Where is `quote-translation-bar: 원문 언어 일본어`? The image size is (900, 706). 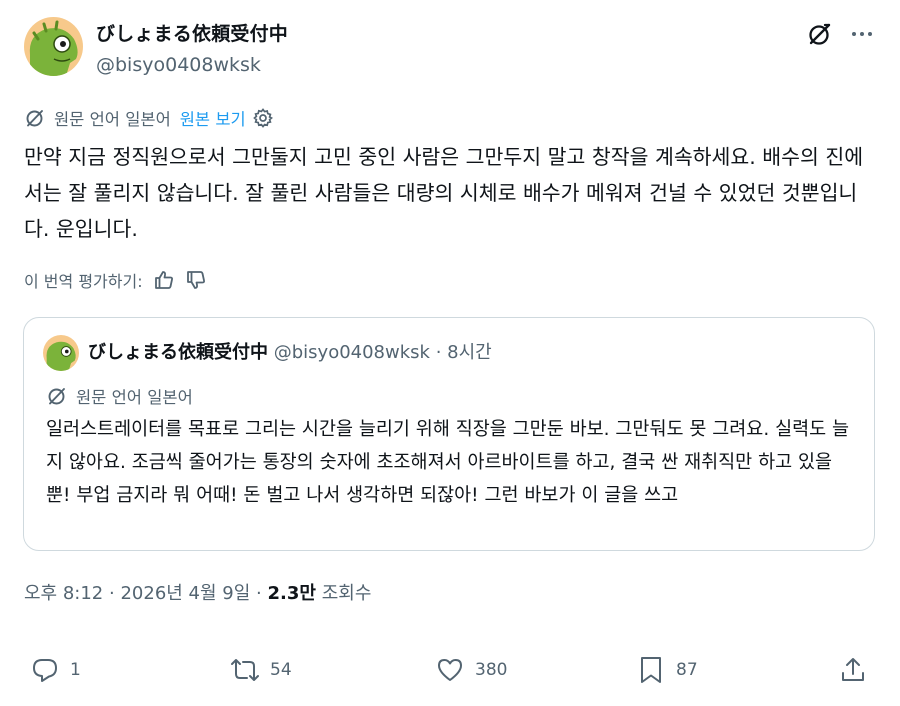
quote-translation-bar: 원문 언어 일본어 is located at coordinates (119, 396).